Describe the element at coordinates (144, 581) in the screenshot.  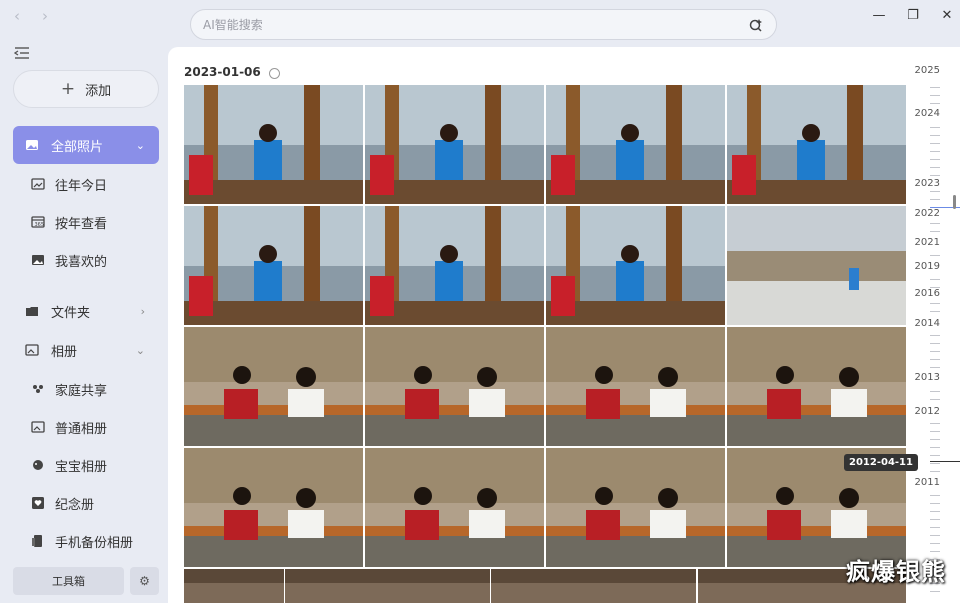
I see `settings-button: ⚙` at that location.